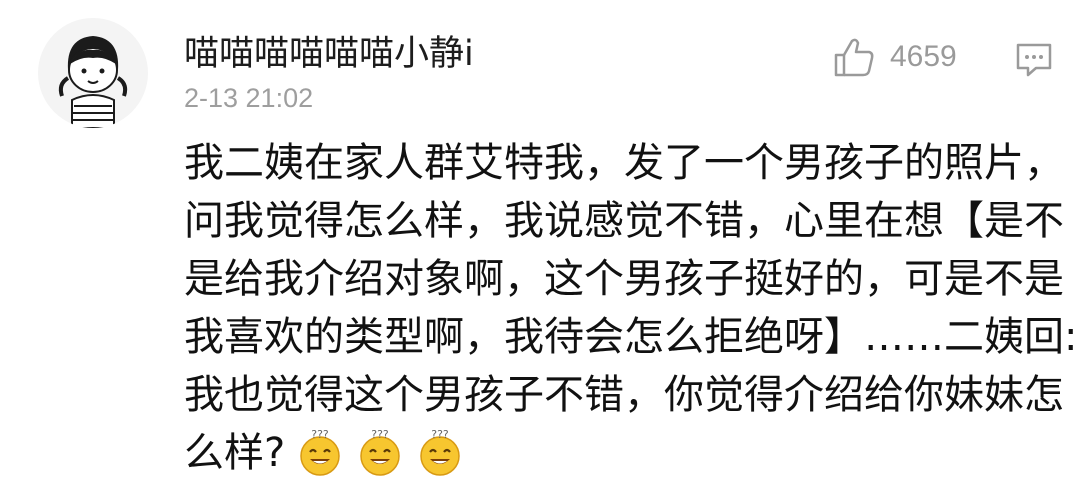  I want to click on comment-line: 我二姨在家人群艾特我，发了一个男孩子的照片，, so click(624, 163).